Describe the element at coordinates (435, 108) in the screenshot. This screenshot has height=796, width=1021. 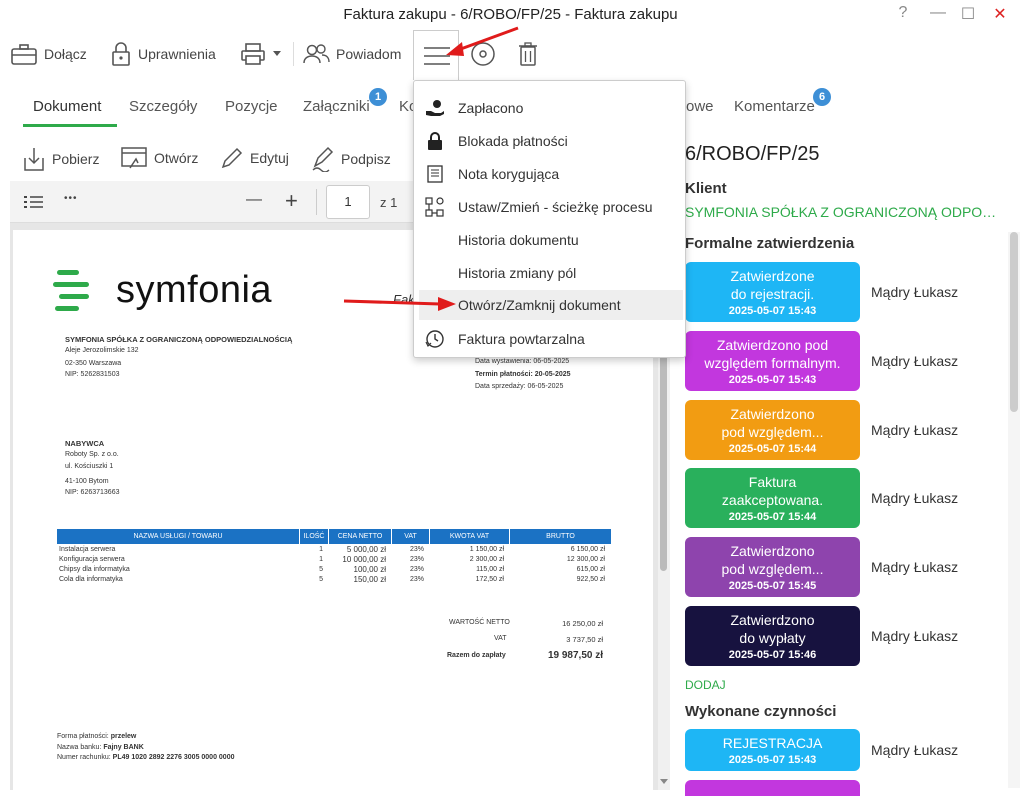
I see `hand-coin-icon` at that location.